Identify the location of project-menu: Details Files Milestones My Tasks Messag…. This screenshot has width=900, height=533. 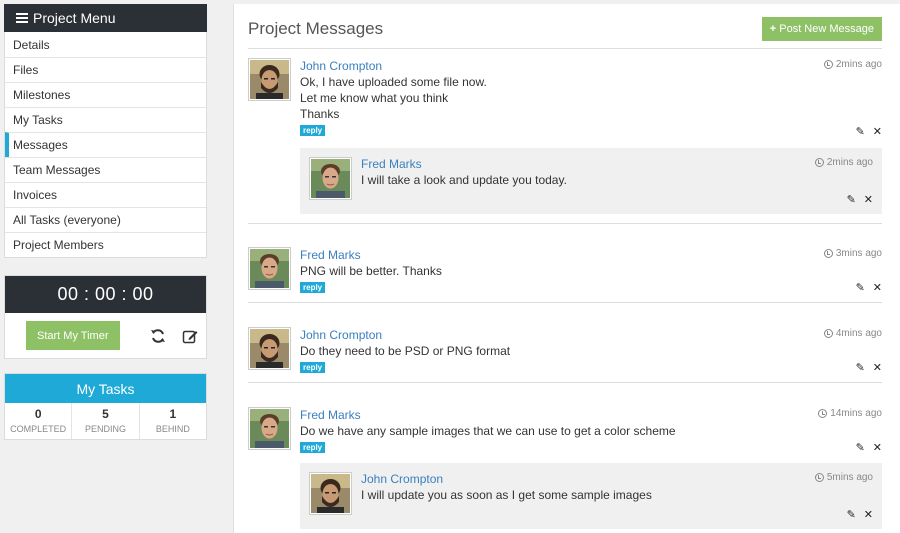
(105, 145).